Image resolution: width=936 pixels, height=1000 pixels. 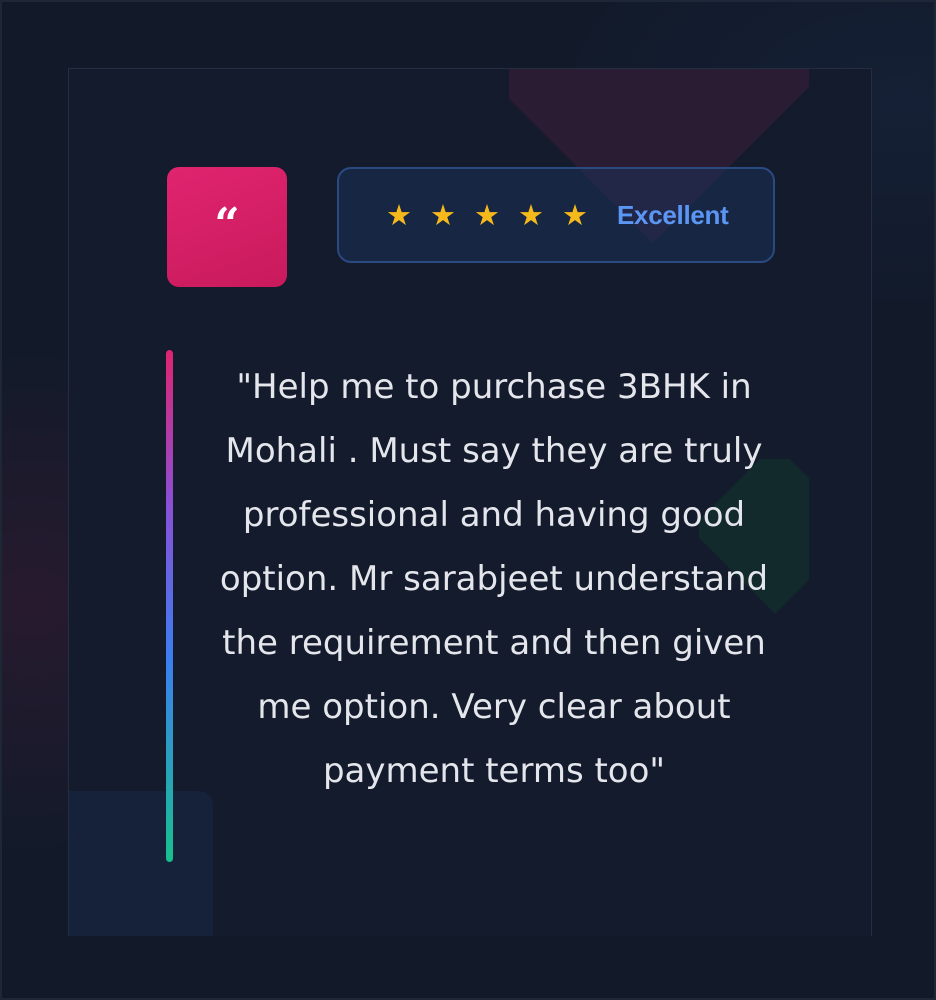 I want to click on decor-shape-blue, so click(x=141, y=863).